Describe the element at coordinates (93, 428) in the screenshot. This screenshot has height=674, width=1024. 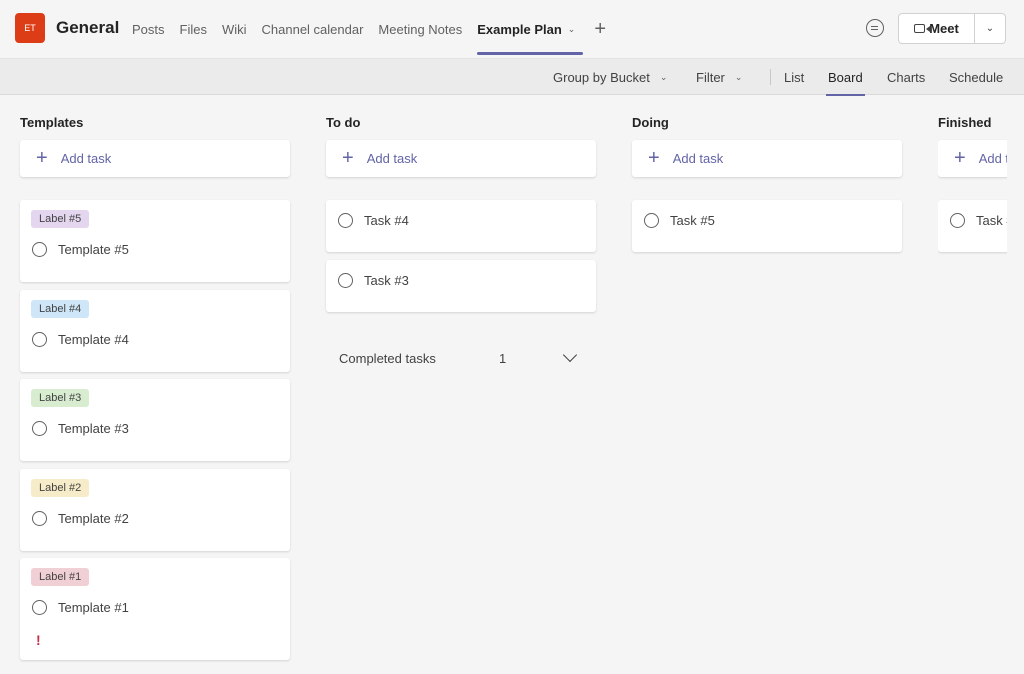
I see `task-title: Template #3` at that location.